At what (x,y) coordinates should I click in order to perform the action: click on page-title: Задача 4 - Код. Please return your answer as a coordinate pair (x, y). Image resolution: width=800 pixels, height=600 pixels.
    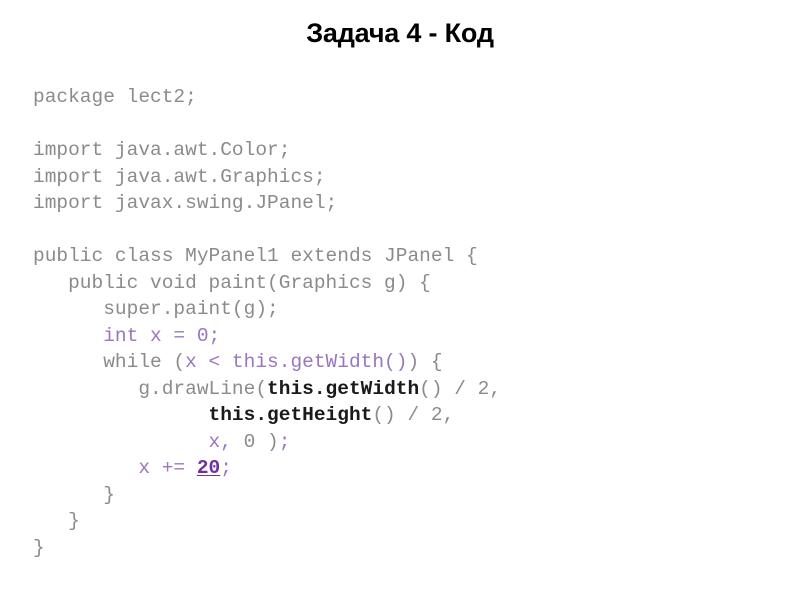
    Looking at the image, I should click on (400, 33).